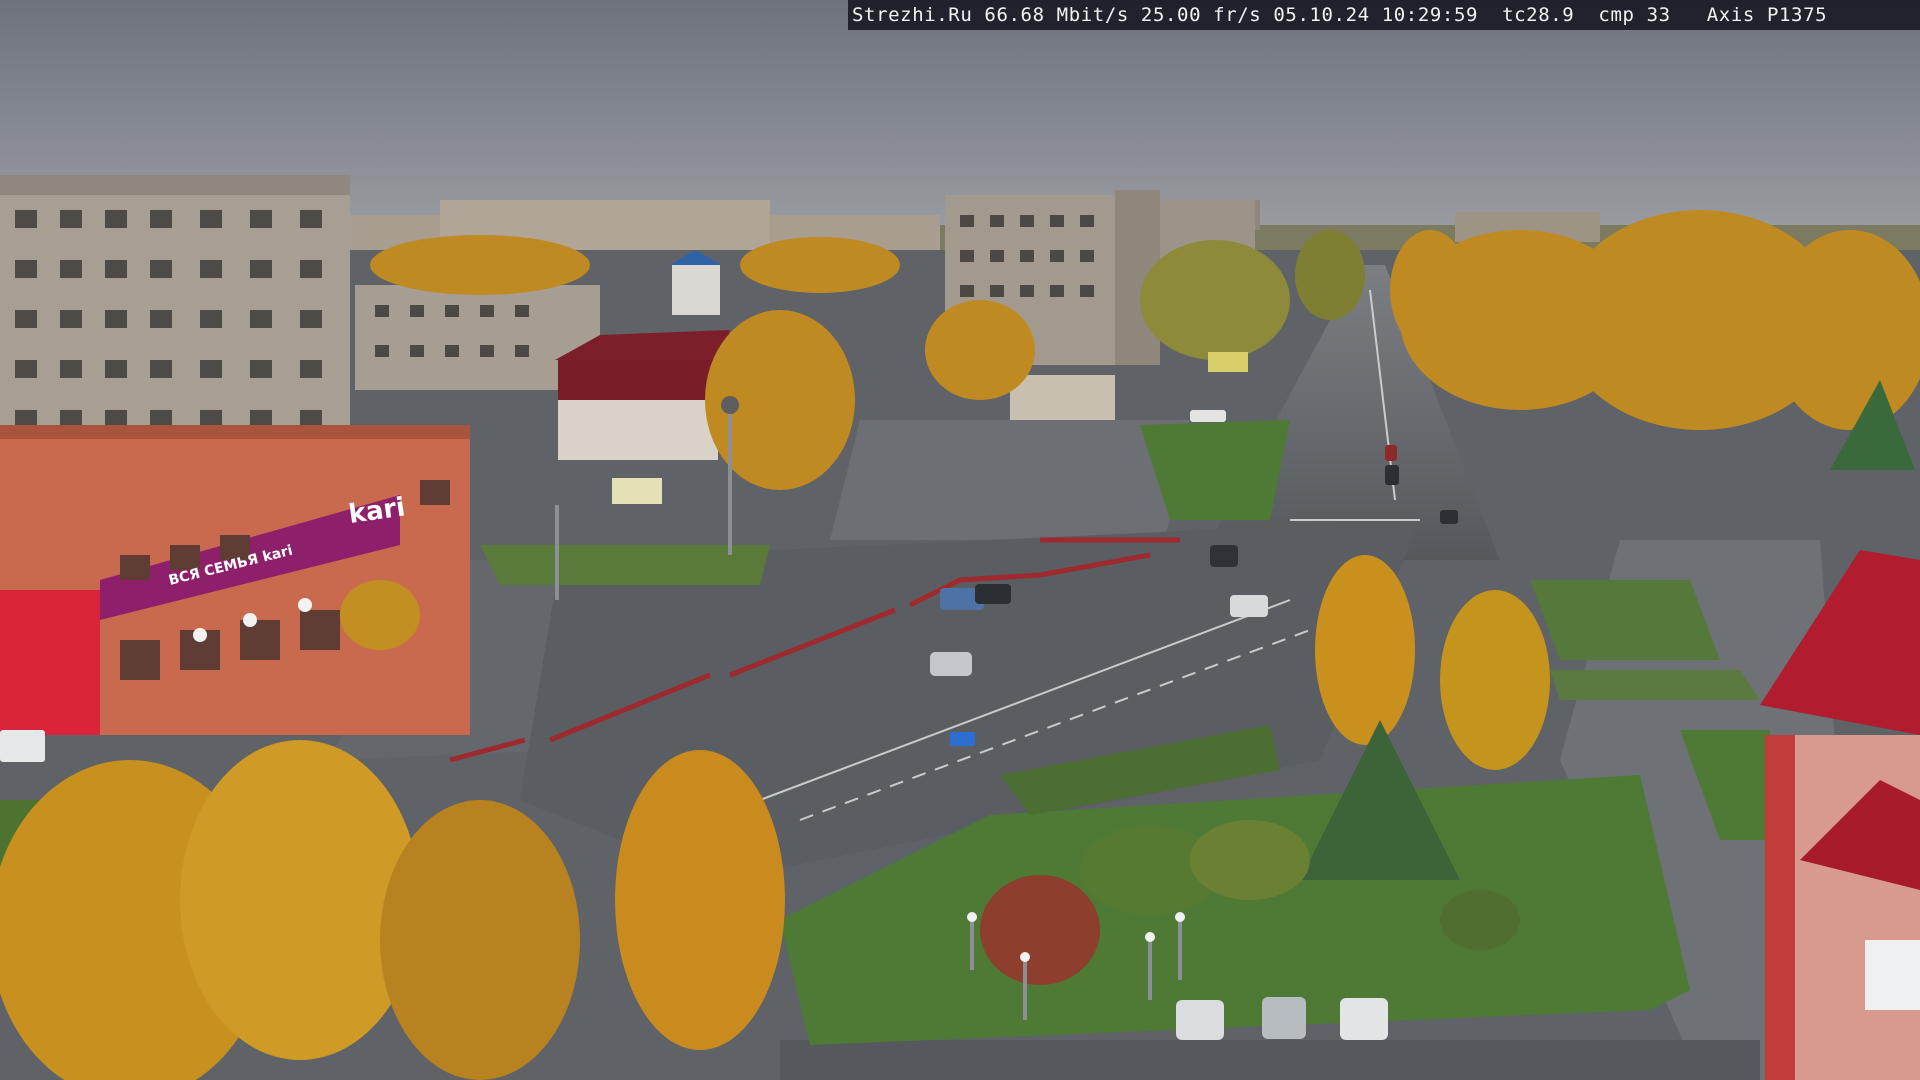  Describe the element at coordinates (637, 491) in the screenshot. I see `shop-sign-akvafil` at that location.